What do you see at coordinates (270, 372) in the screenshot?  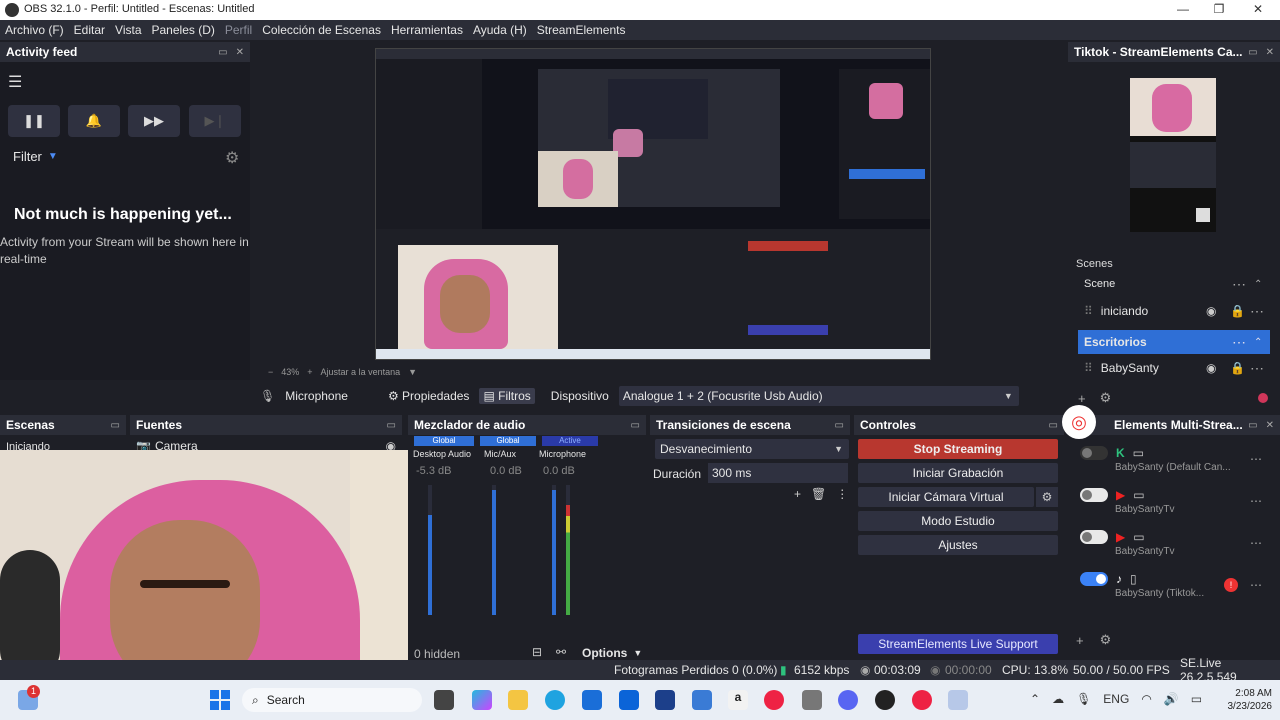 I see `zoom-out-icon: −` at bounding box center [270, 372].